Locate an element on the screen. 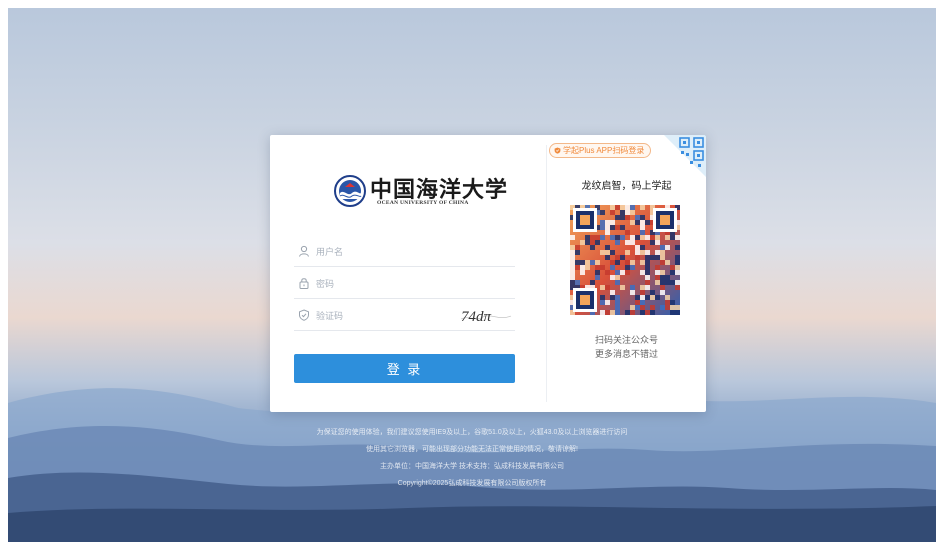 The image size is (944, 542). footer-copyright: Copyright©2025弘成科技发展有限公司版权所有 is located at coordinates (472, 483).